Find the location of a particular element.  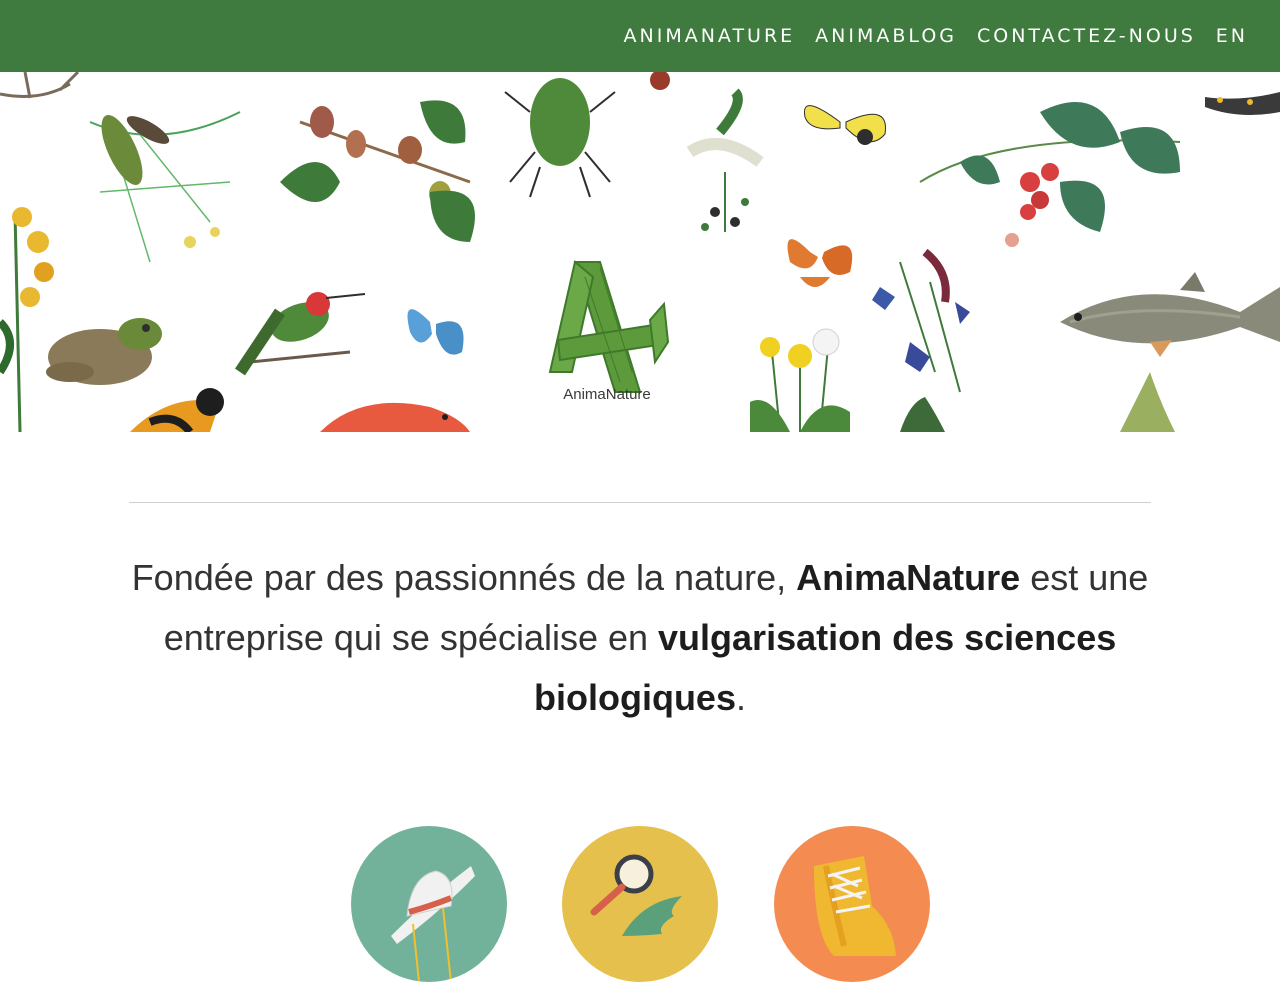

animanature-logo: AnimaNature is located at coordinates (609, 331).